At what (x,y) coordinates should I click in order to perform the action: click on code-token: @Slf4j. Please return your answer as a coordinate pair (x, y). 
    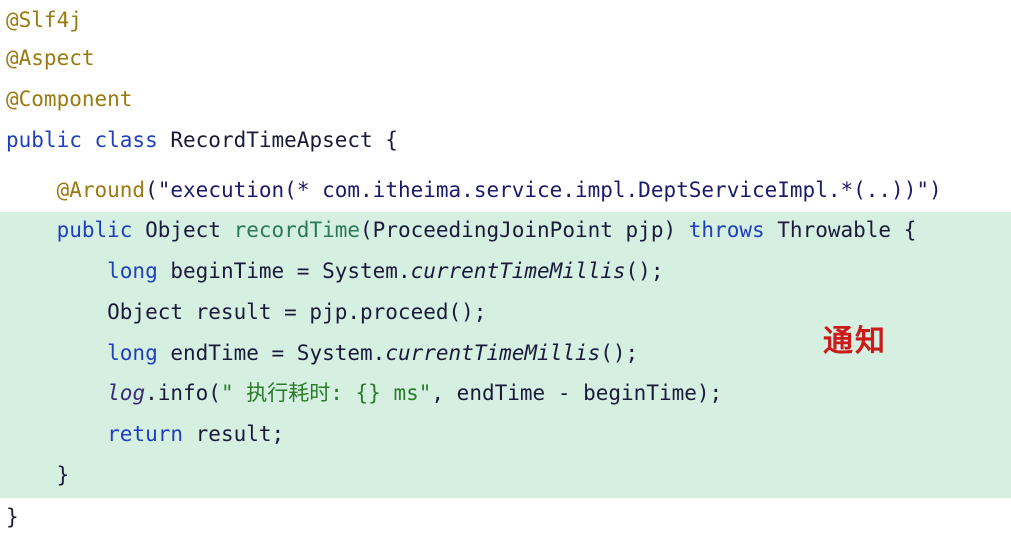
    Looking at the image, I should click on (44, 20).